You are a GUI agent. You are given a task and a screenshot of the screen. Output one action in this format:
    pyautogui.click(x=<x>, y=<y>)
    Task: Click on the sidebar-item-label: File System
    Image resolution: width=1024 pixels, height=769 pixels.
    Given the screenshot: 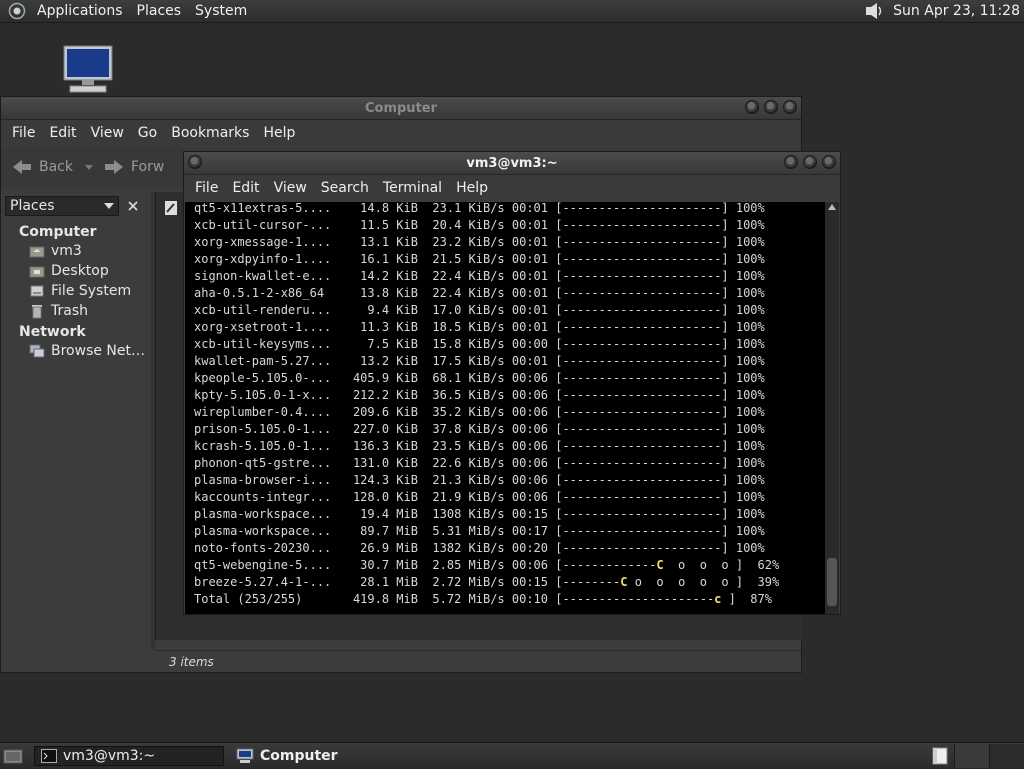 What is the action you would take?
    pyautogui.click(x=91, y=291)
    